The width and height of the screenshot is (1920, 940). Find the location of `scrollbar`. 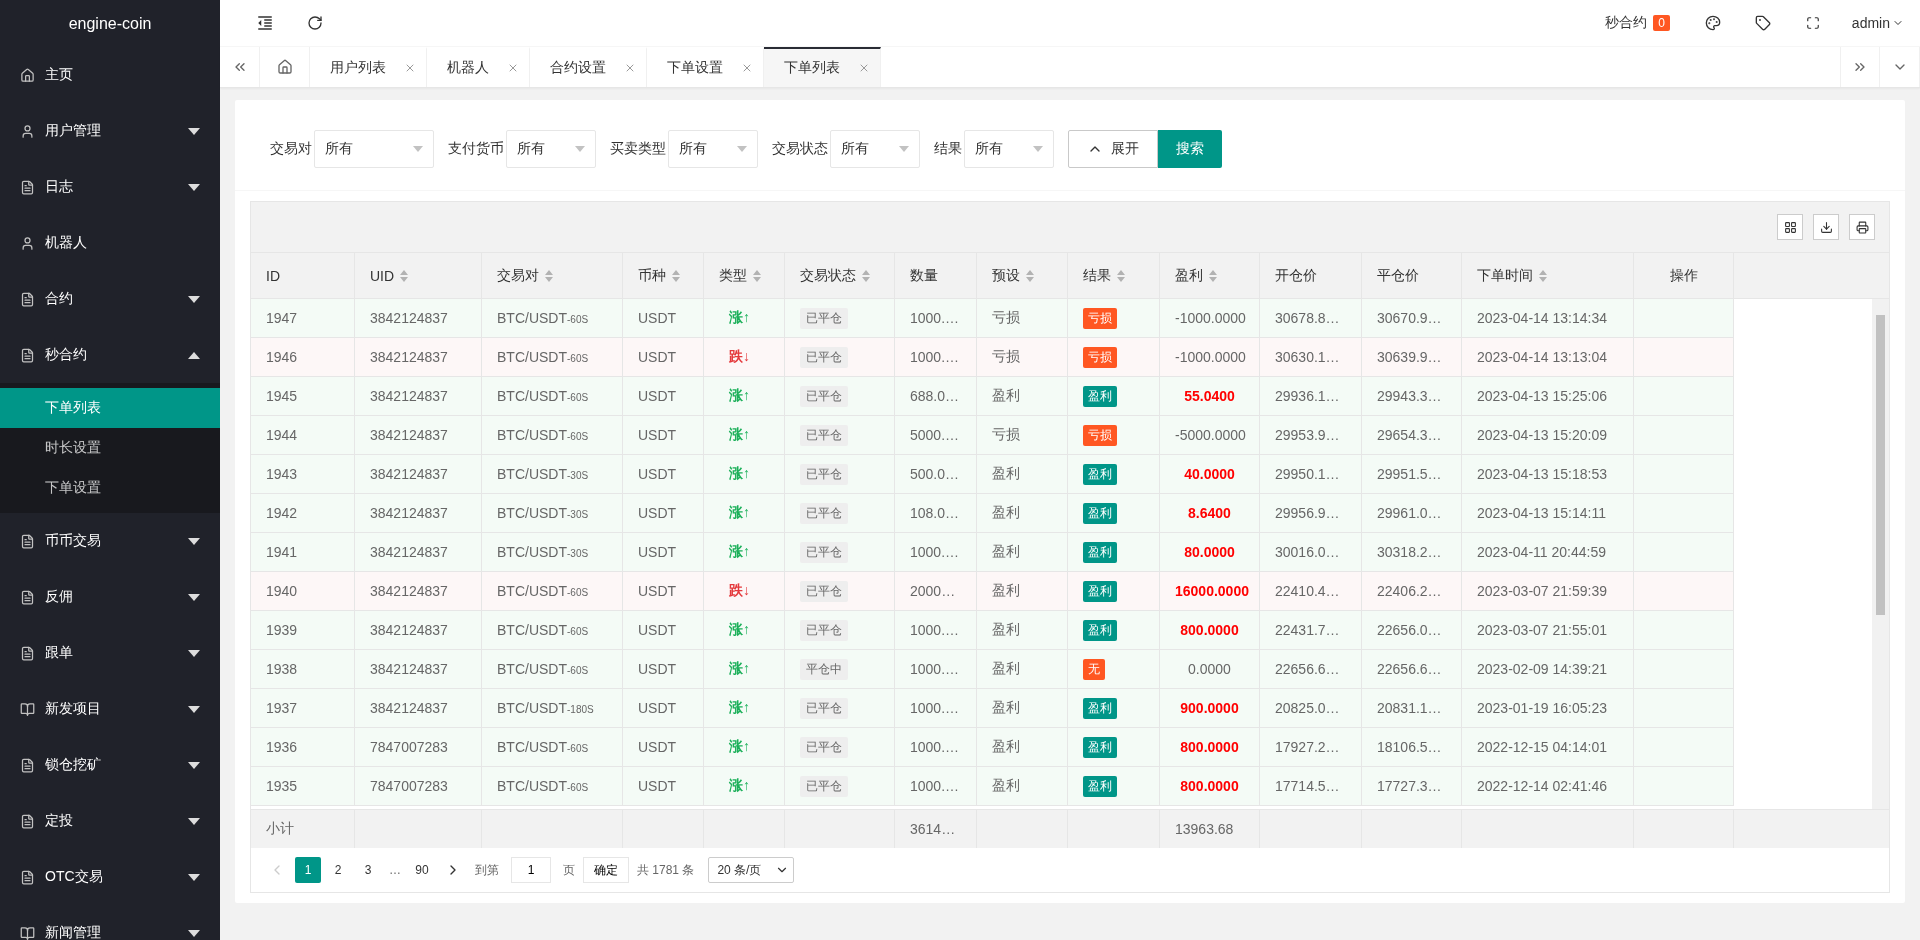

scrollbar is located at coordinates (1880, 554).